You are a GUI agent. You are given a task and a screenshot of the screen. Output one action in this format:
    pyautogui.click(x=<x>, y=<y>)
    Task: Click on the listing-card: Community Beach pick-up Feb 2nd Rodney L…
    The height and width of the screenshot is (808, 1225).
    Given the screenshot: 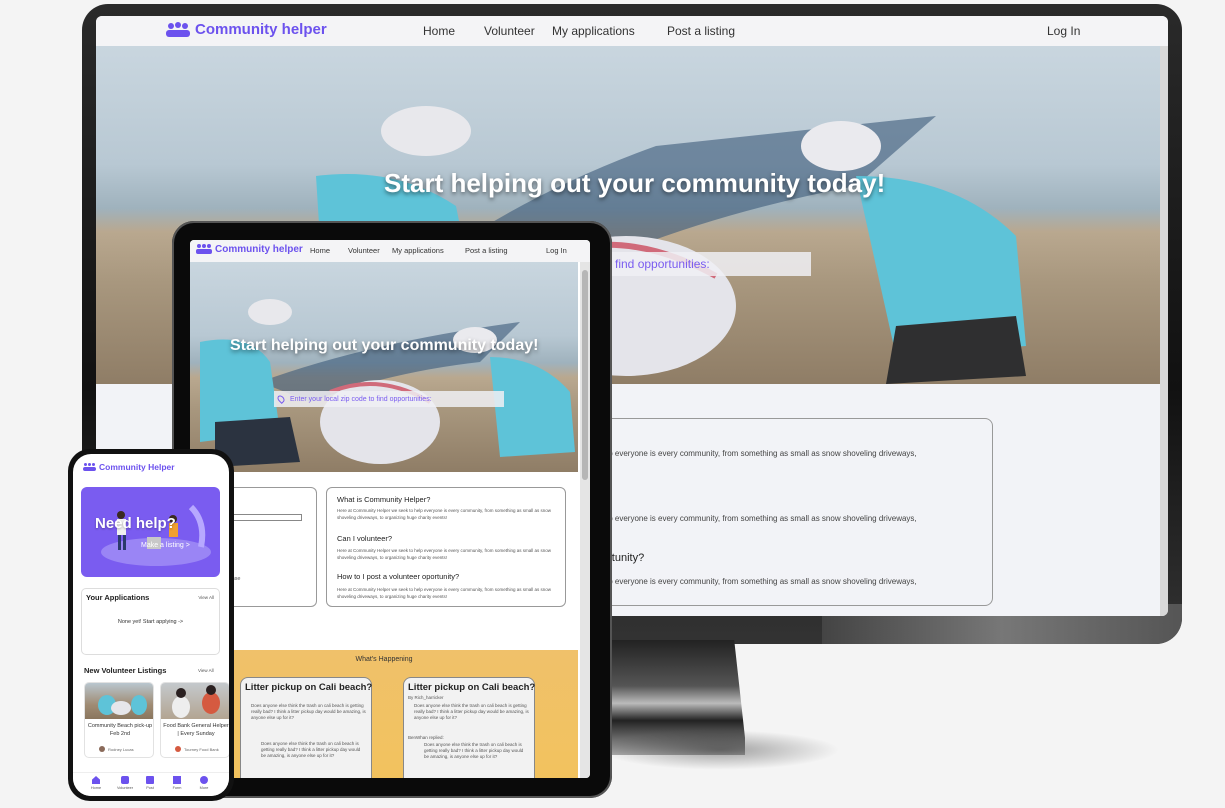 What is the action you would take?
    pyautogui.click(x=119, y=720)
    